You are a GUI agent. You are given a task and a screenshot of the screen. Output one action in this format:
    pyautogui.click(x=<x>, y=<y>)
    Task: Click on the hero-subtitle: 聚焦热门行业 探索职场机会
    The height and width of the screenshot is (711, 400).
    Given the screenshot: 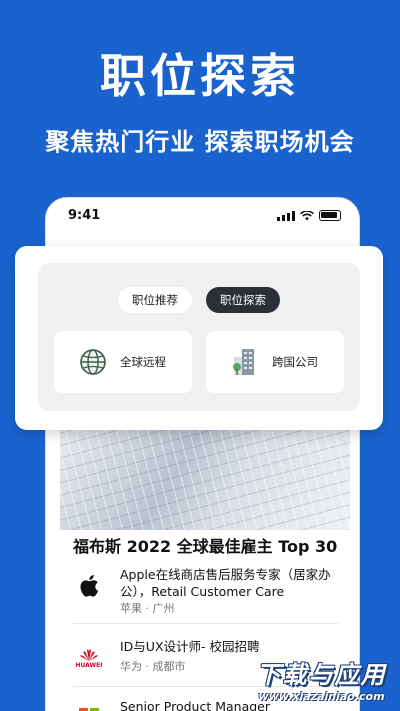 What is the action you would take?
    pyautogui.click(x=200, y=142)
    